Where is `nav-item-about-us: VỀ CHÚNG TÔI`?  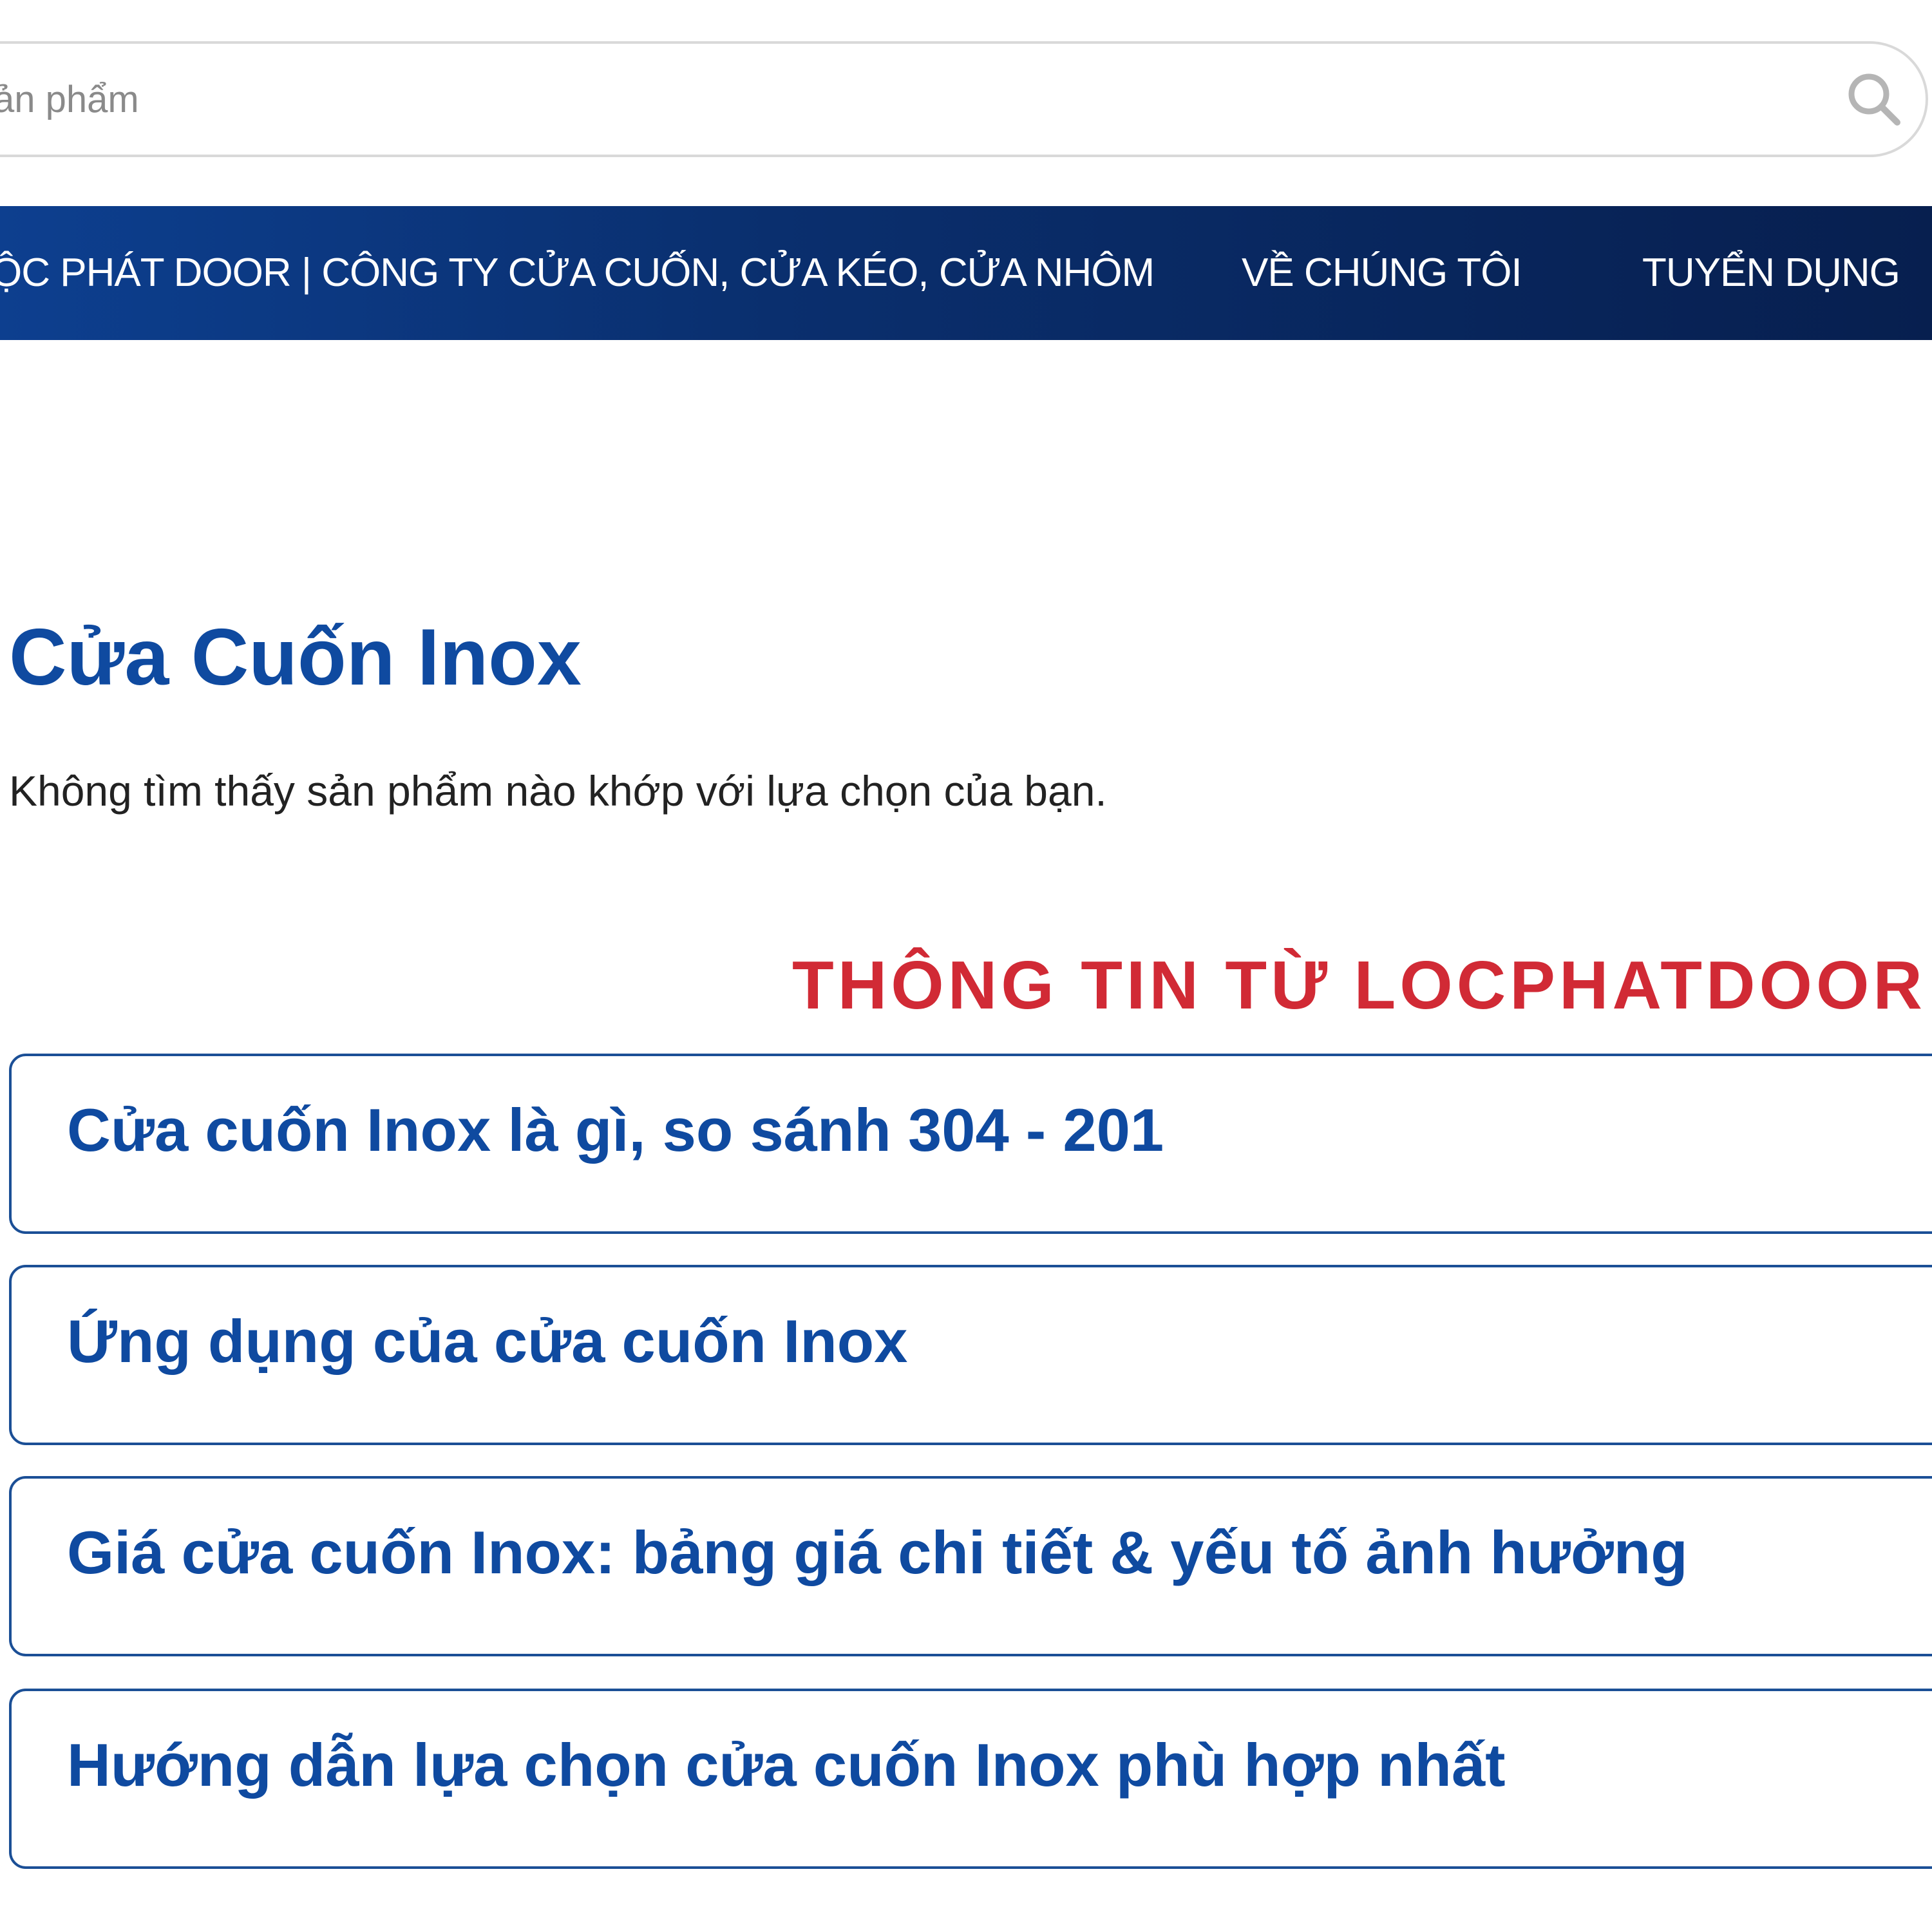 nav-item-about-us: VỀ CHÚNG TÔI is located at coordinates (1382, 273).